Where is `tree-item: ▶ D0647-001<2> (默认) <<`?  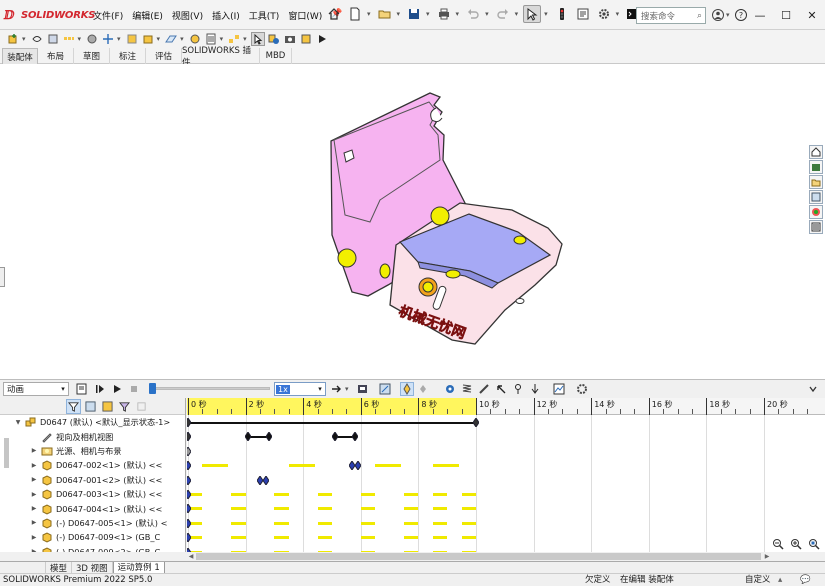 tree-item: ▶ D0647-001<2> (默认) << is located at coordinates (96, 480).